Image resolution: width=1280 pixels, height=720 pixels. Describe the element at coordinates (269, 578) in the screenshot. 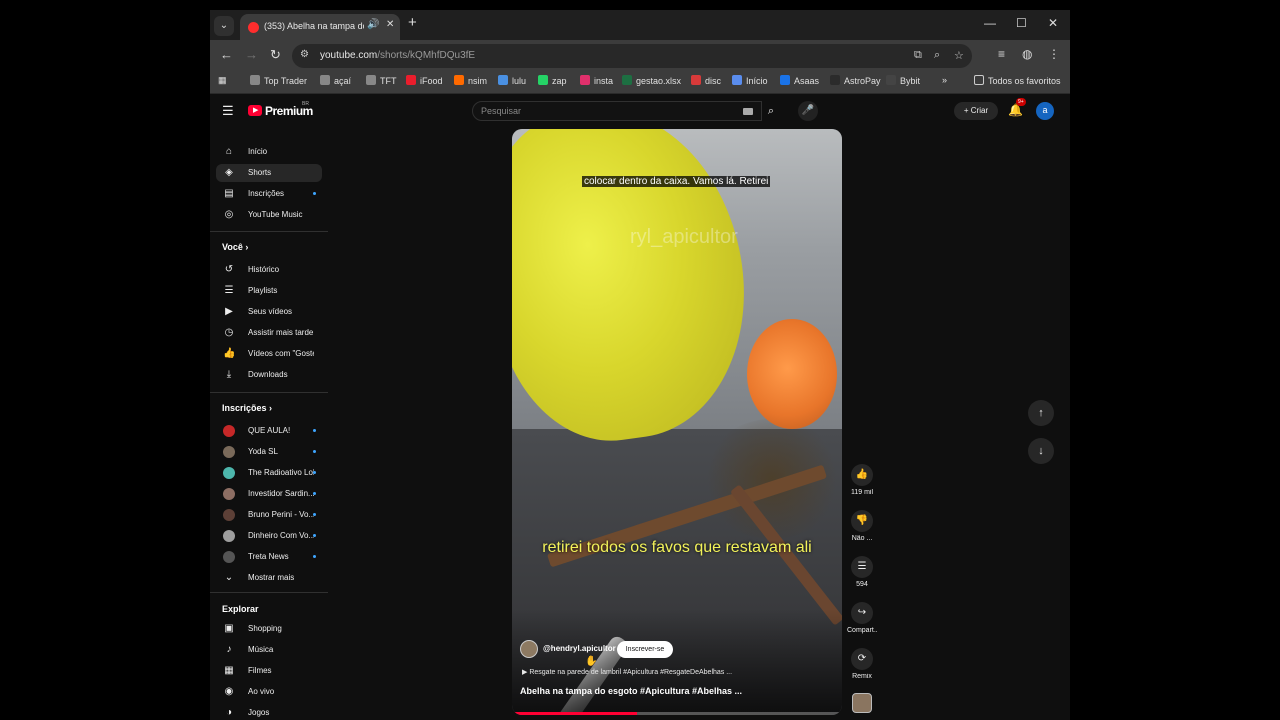

I see `show-more-button: ⌄ Mostrar mais` at that location.